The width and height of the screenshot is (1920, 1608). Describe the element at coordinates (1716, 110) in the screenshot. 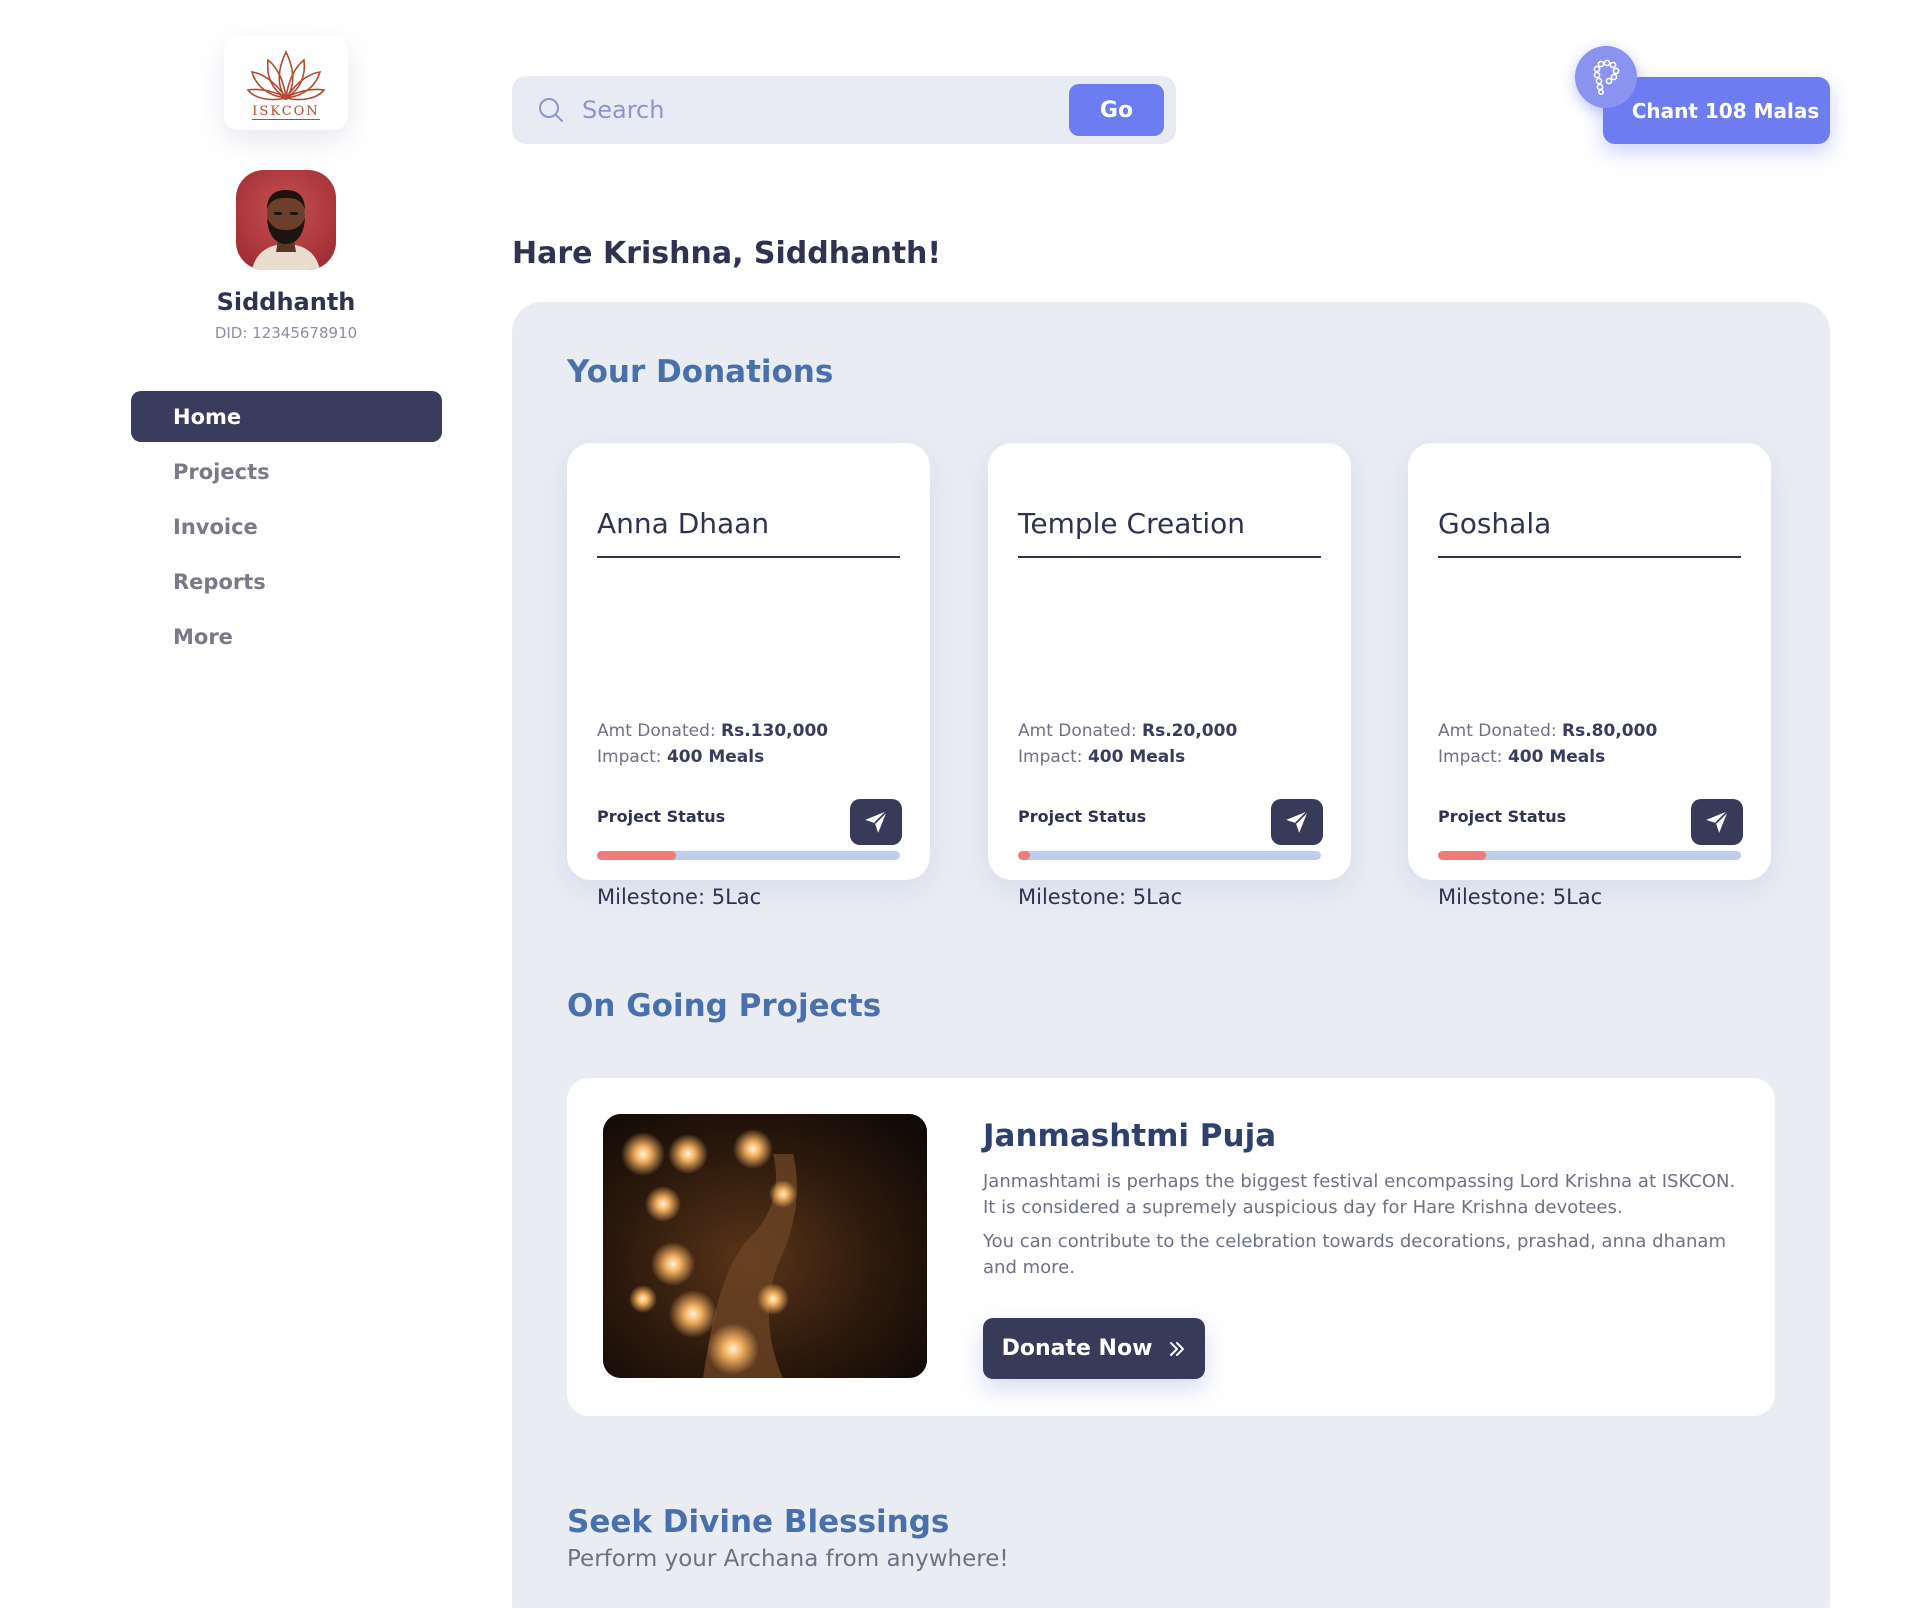

I see `chant-malas-button: Chant 108 Malas` at that location.